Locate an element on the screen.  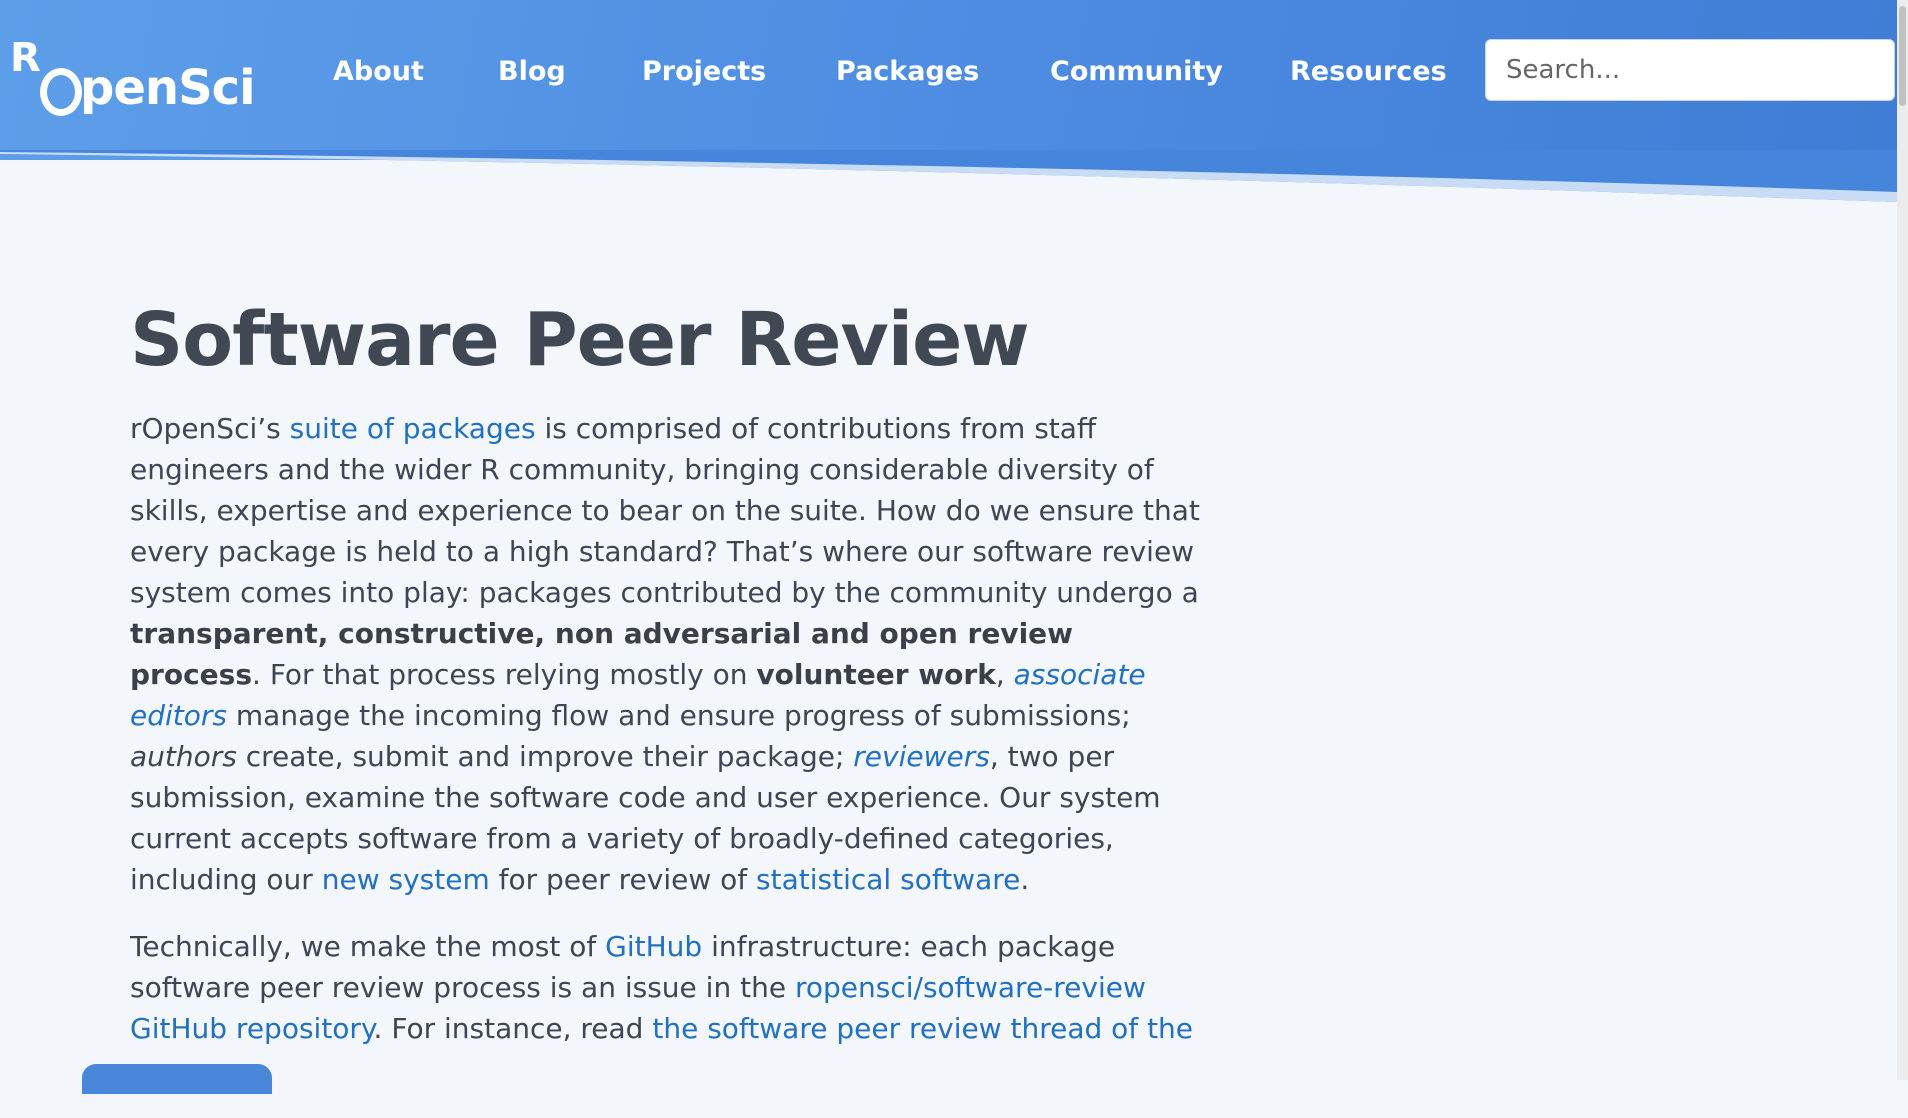
link-text: the software peer review thread of the is located at coordinates (923, 1028).